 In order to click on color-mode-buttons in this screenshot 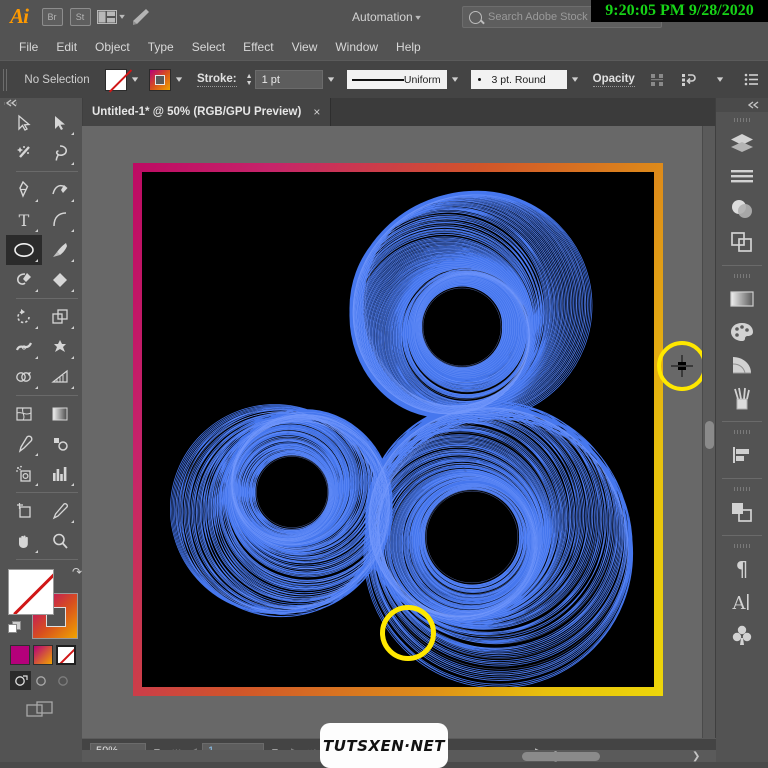, I will do `click(46, 655)`.